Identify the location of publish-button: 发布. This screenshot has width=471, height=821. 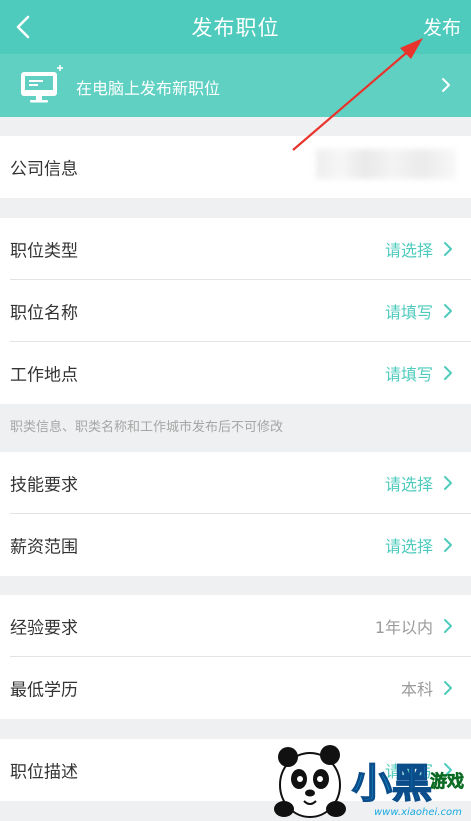
(442, 26).